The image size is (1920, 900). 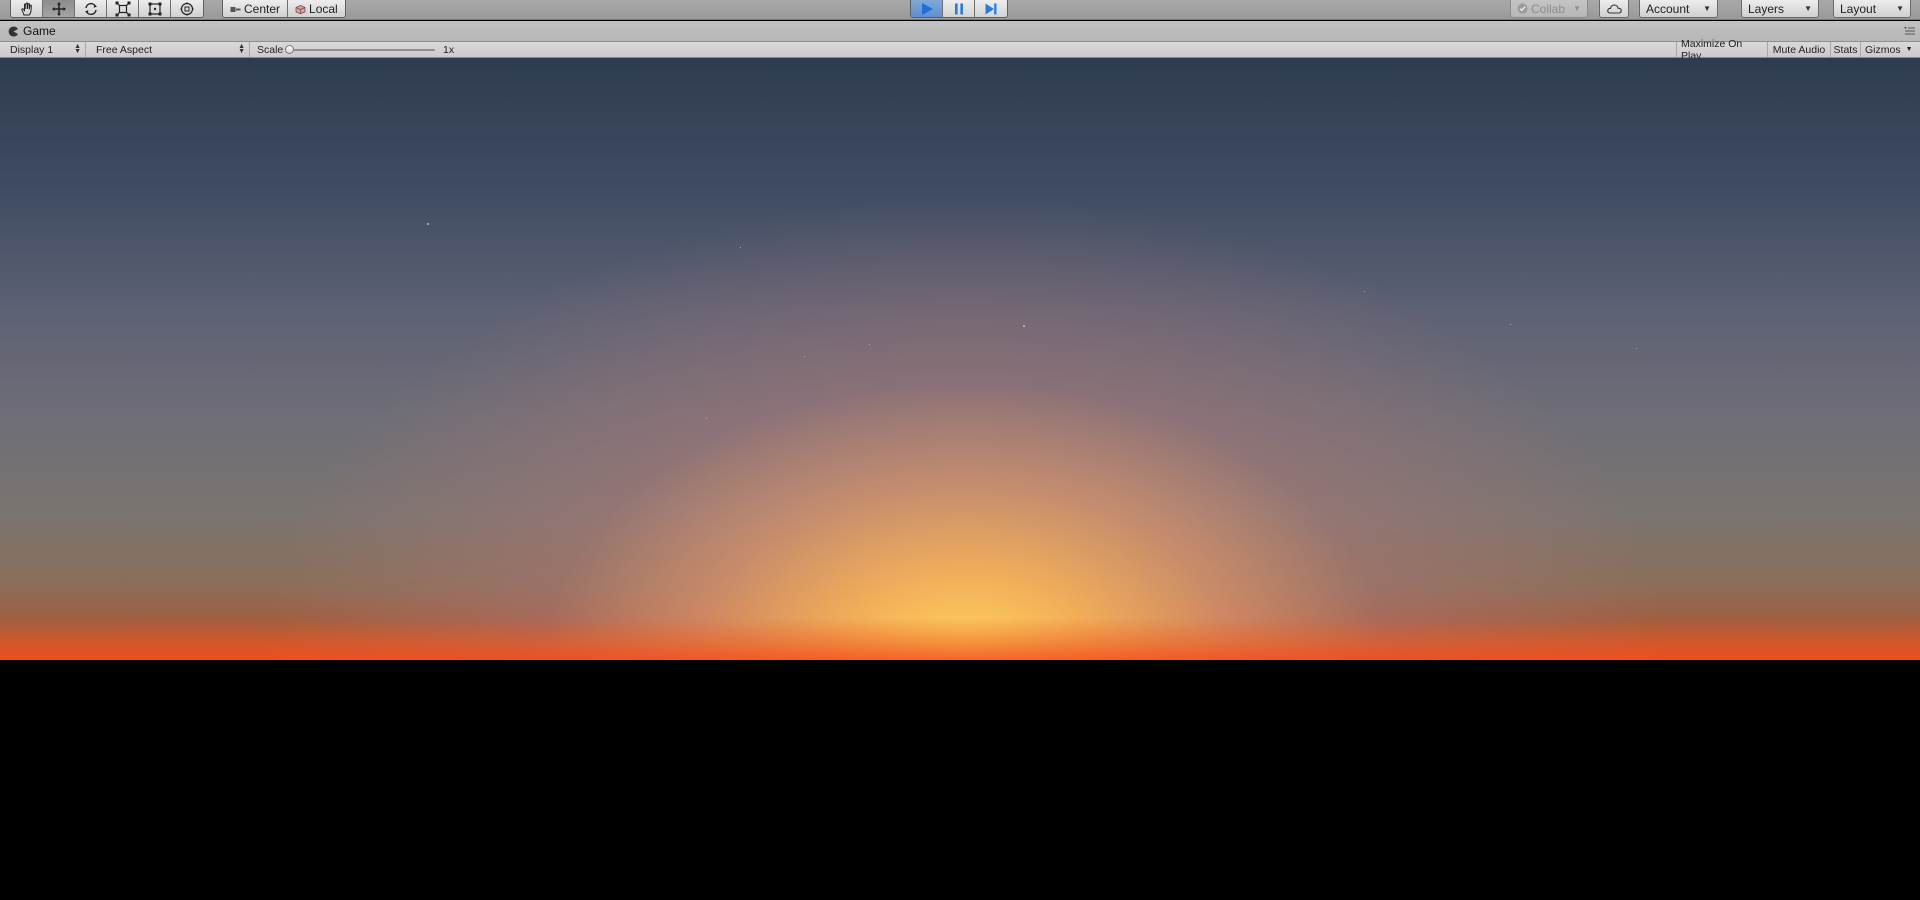 I want to click on mute-audio-toggle: Mute Audio, so click(x=1798, y=49).